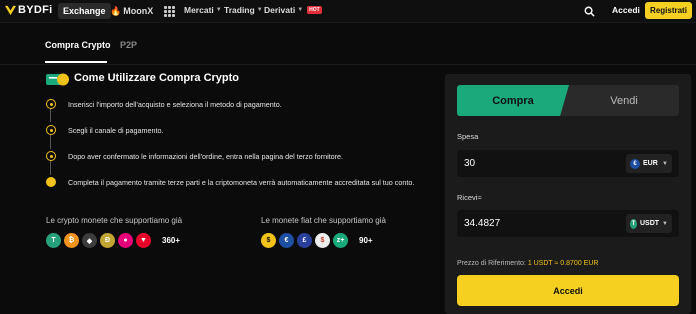  What do you see at coordinates (128, 45) in the screenshot?
I see `tab-p2p: P2P` at bounding box center [128, 45].